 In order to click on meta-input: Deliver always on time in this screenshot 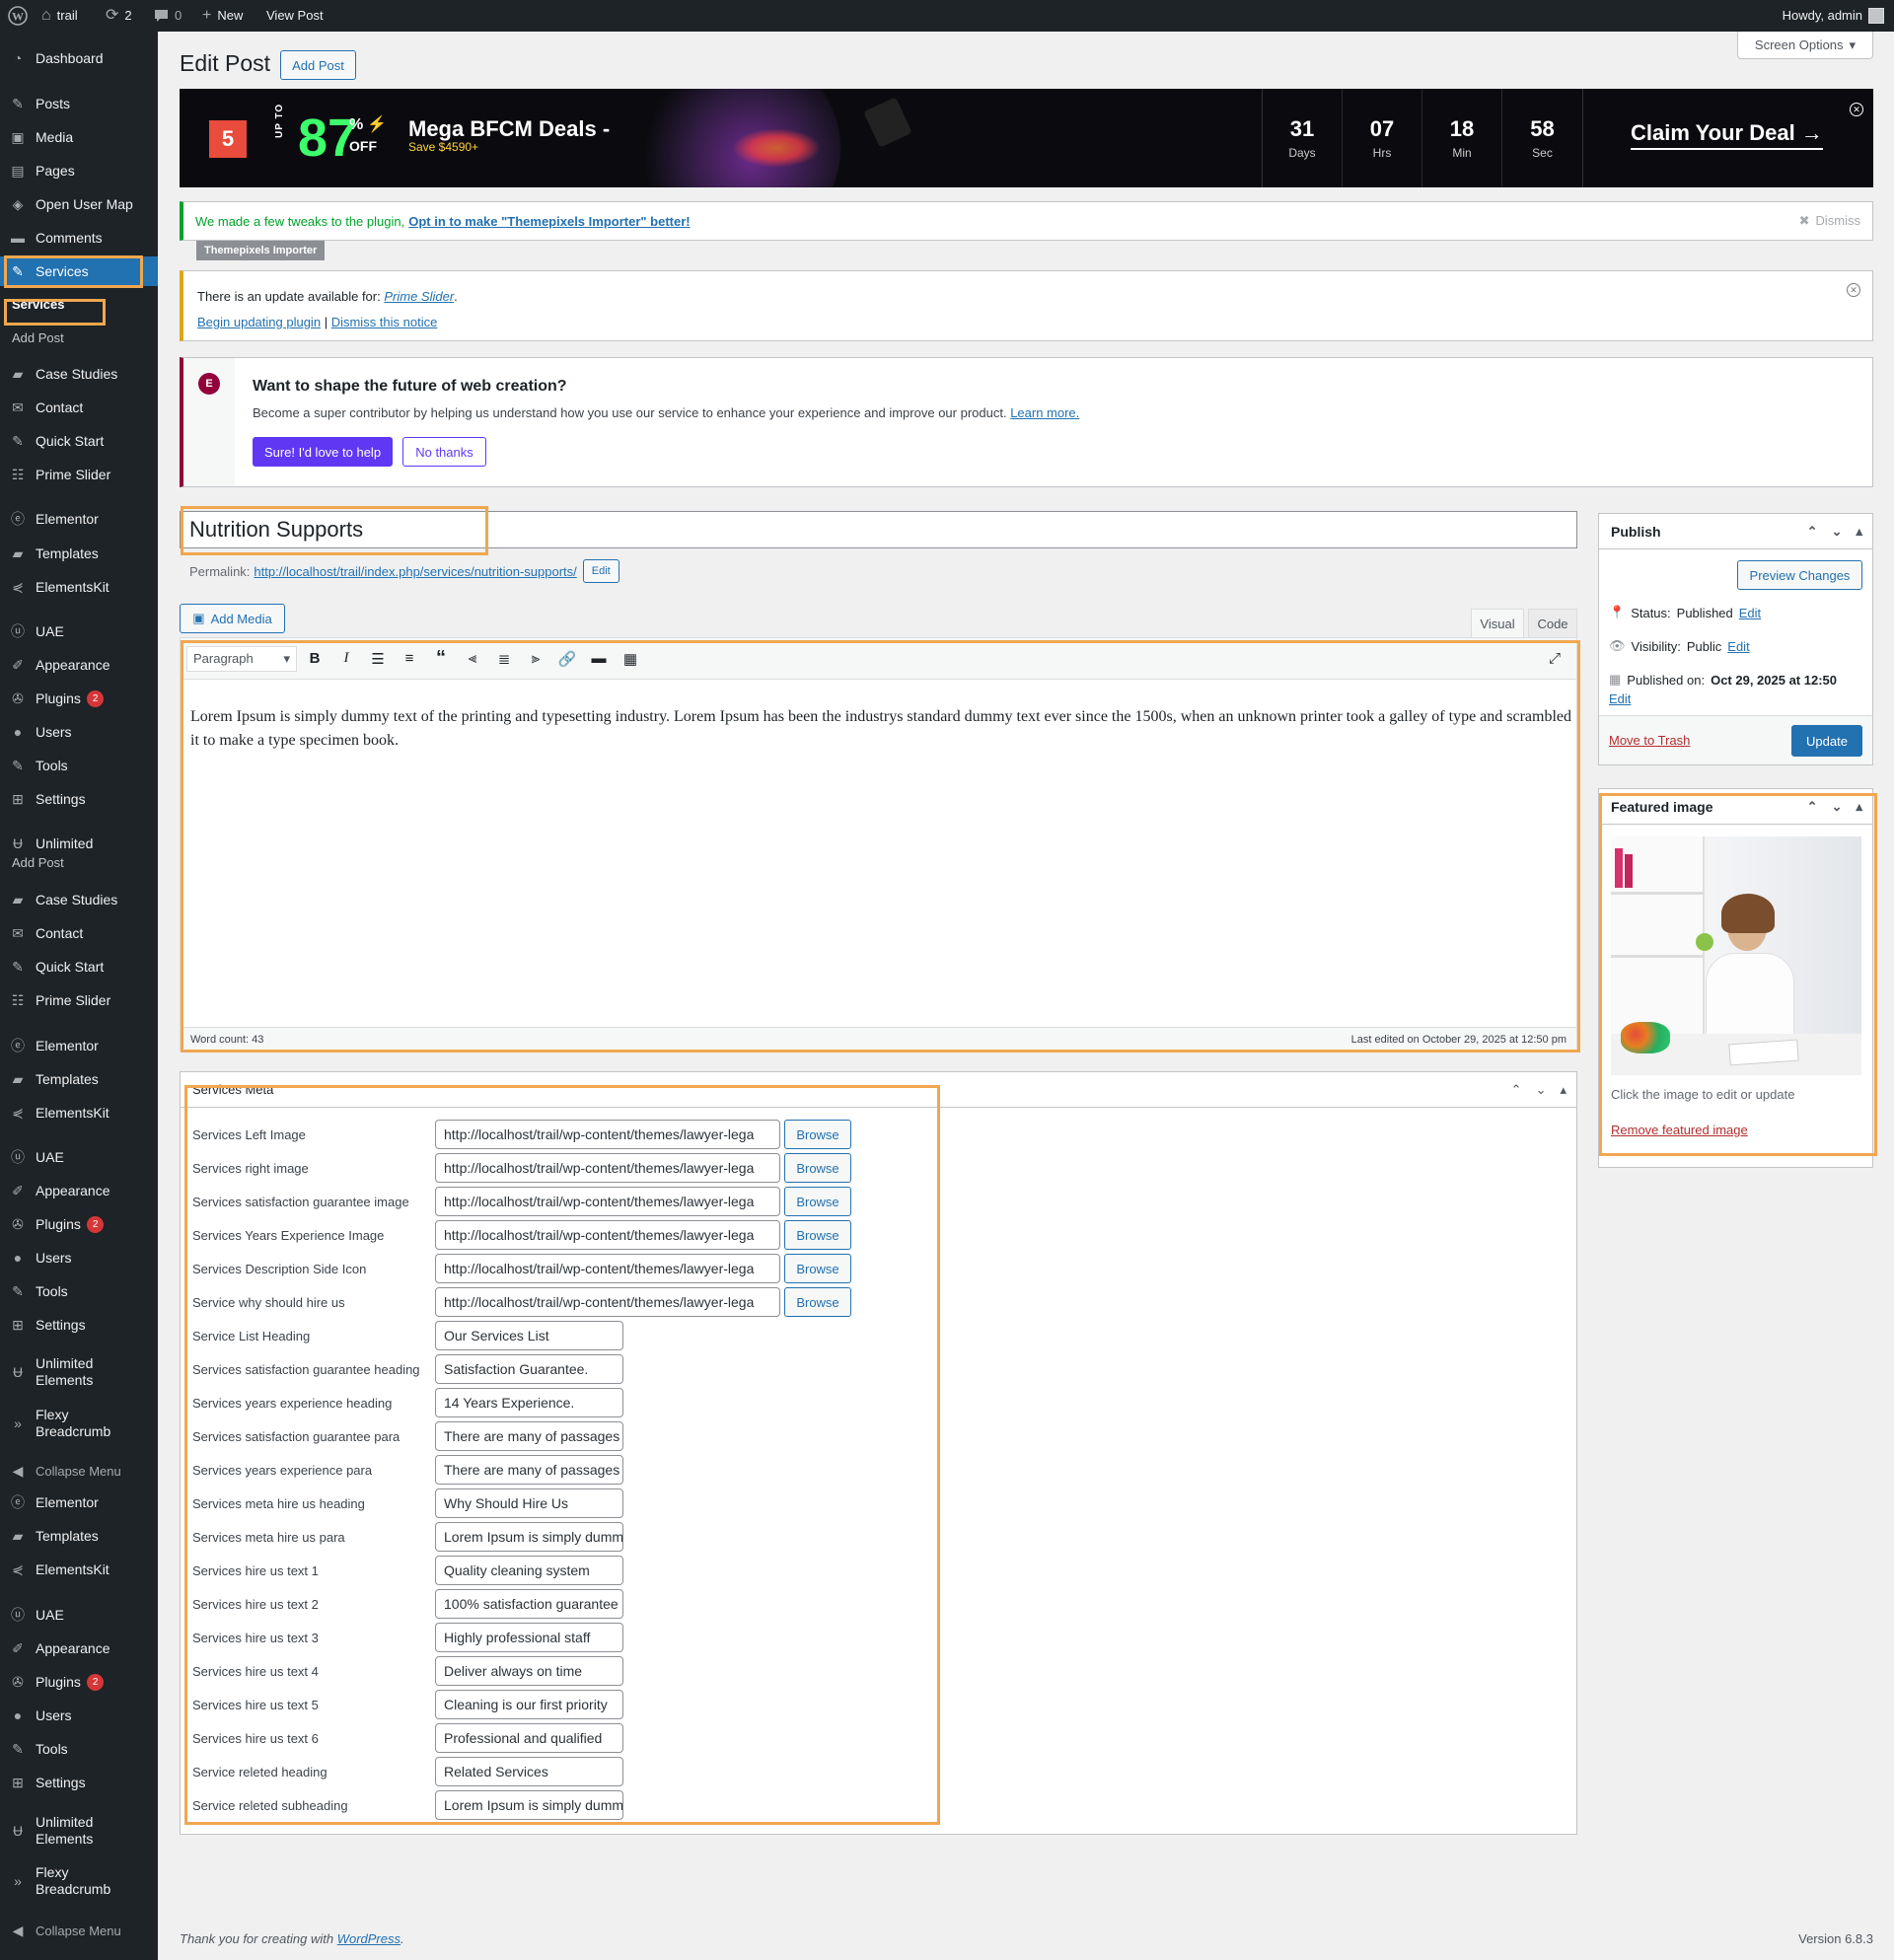, I will do `click(529, 1671)`.